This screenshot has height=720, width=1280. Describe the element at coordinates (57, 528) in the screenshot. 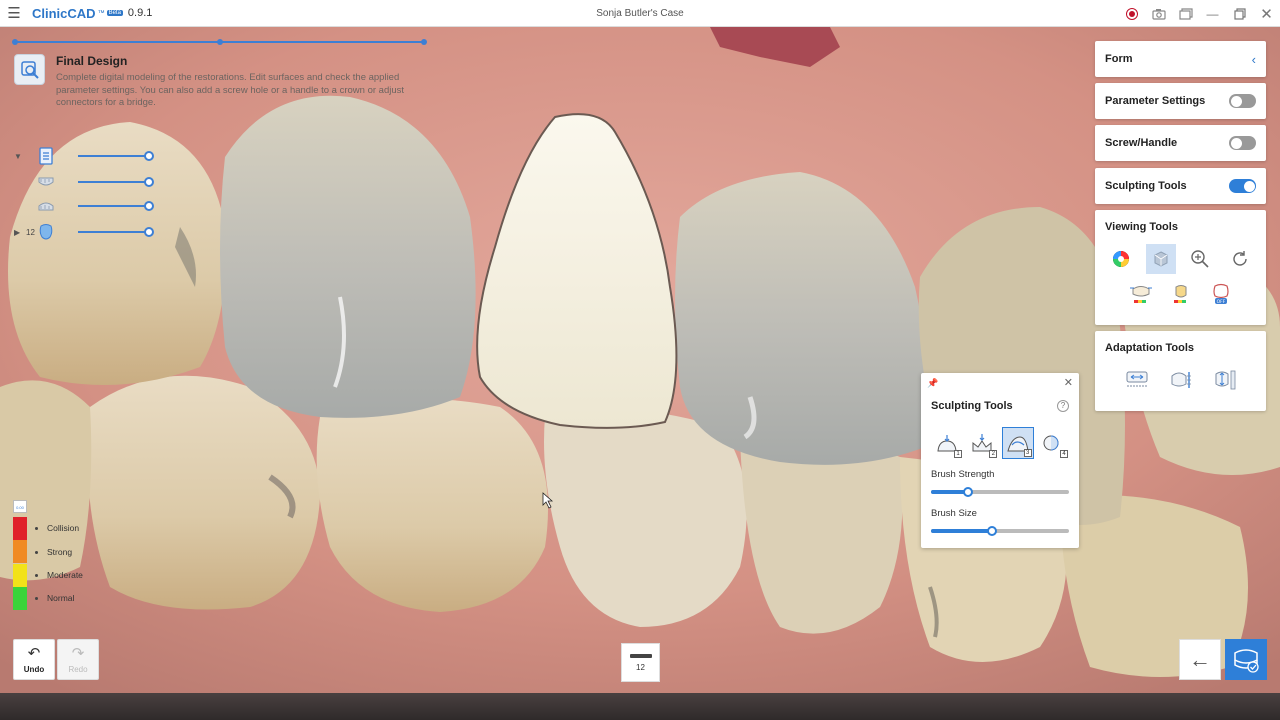

I see `legend-label: Collision` at that location.